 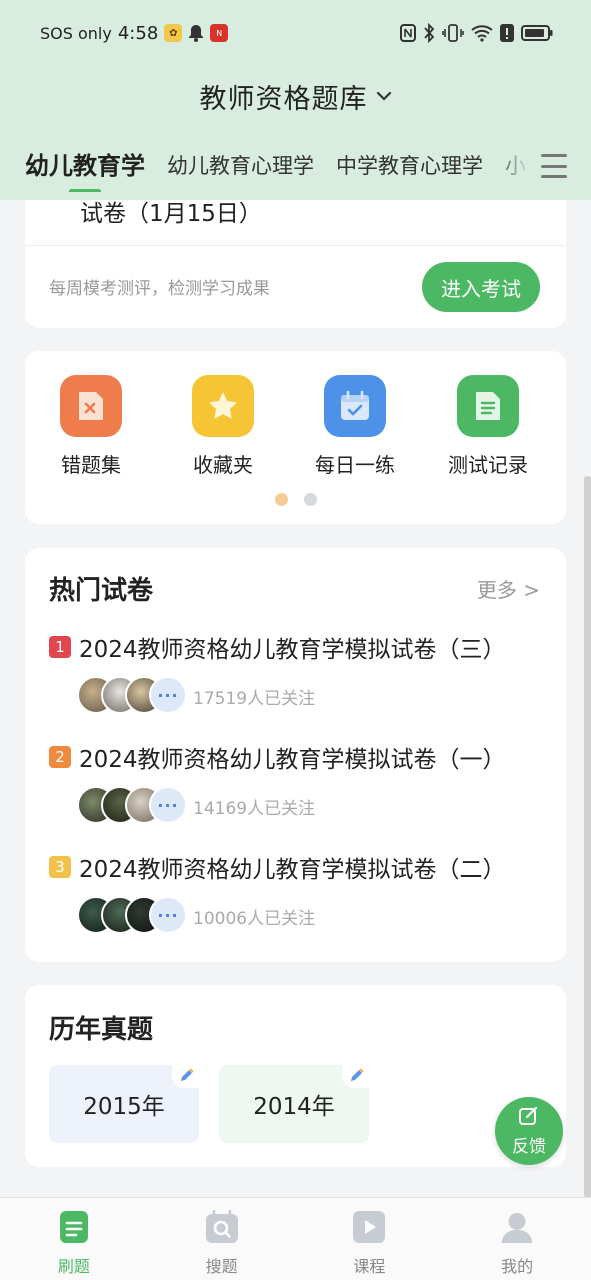 What do you see at coordinates (137, 915) in the screenshot?
I see `follower-avatars: ···` at bounding box center [137, 915].